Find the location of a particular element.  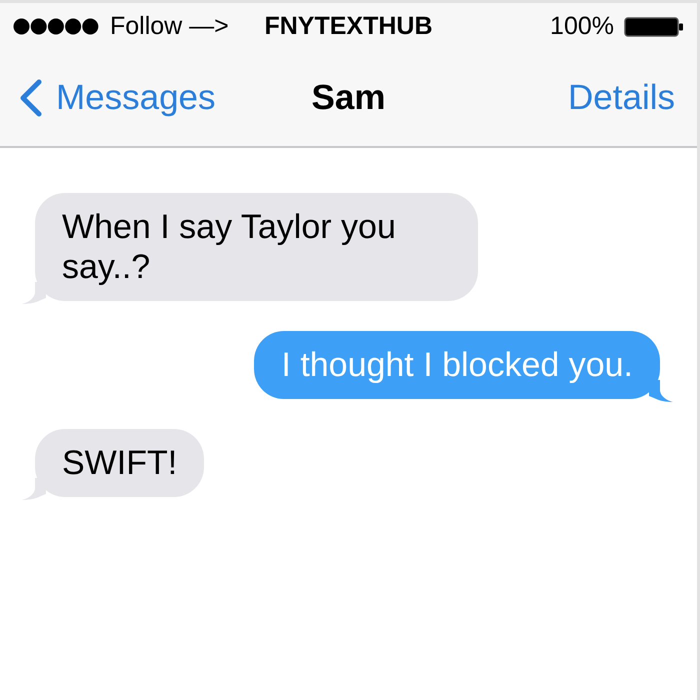

signal-dots-icon is located at coordinates (56, 26).